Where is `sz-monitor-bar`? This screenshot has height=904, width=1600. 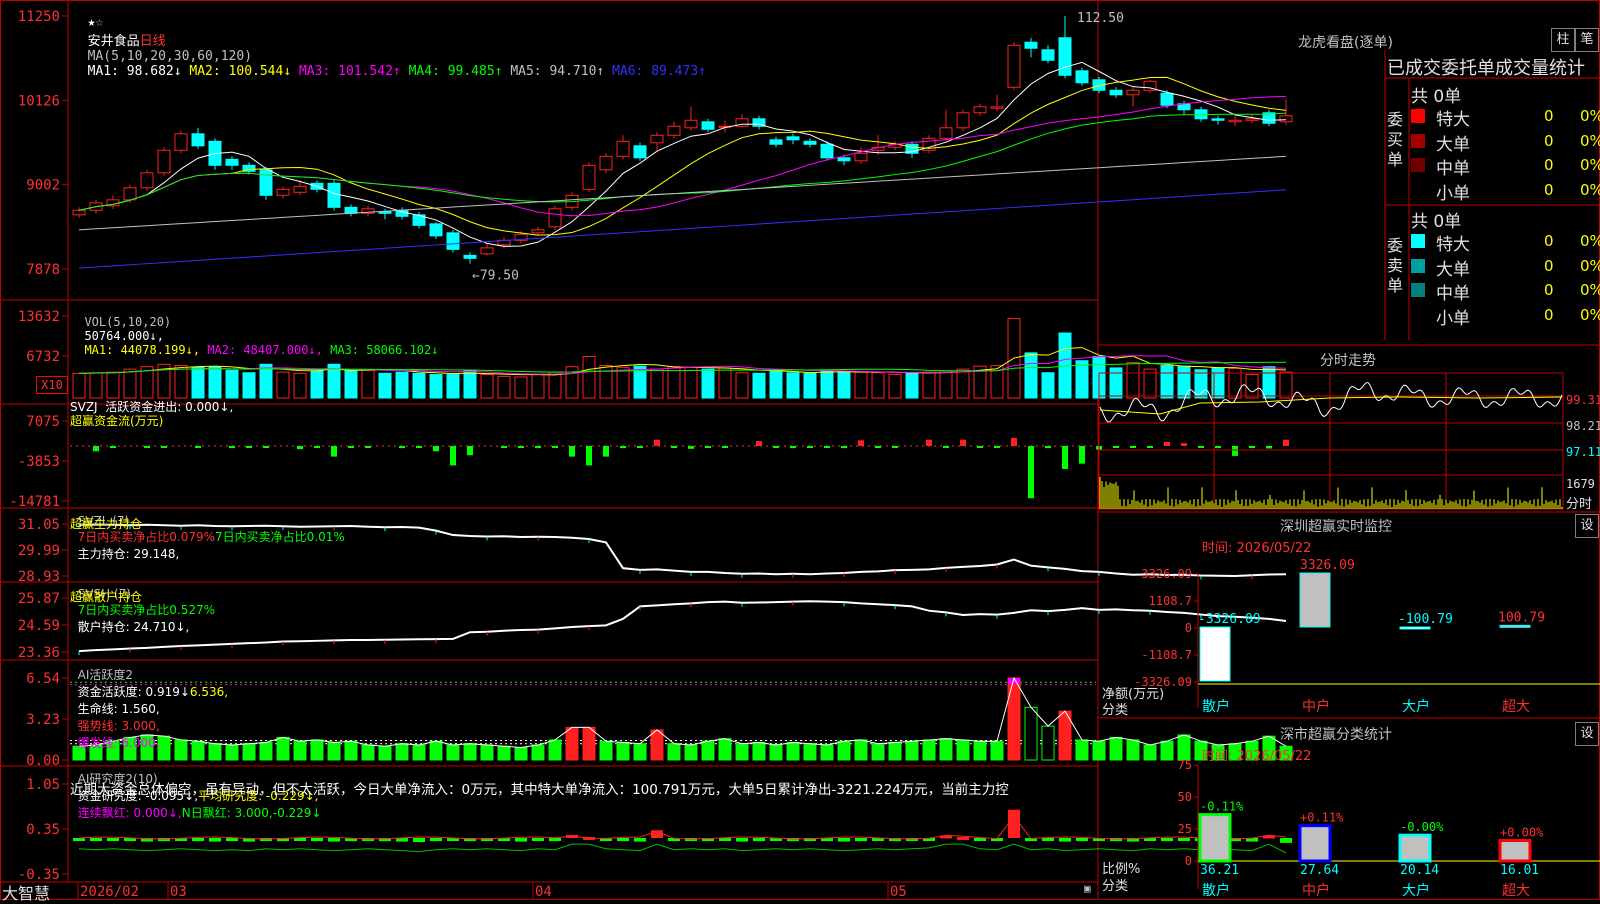 sz-monitor-bar is located at coordinates (1415, 628).